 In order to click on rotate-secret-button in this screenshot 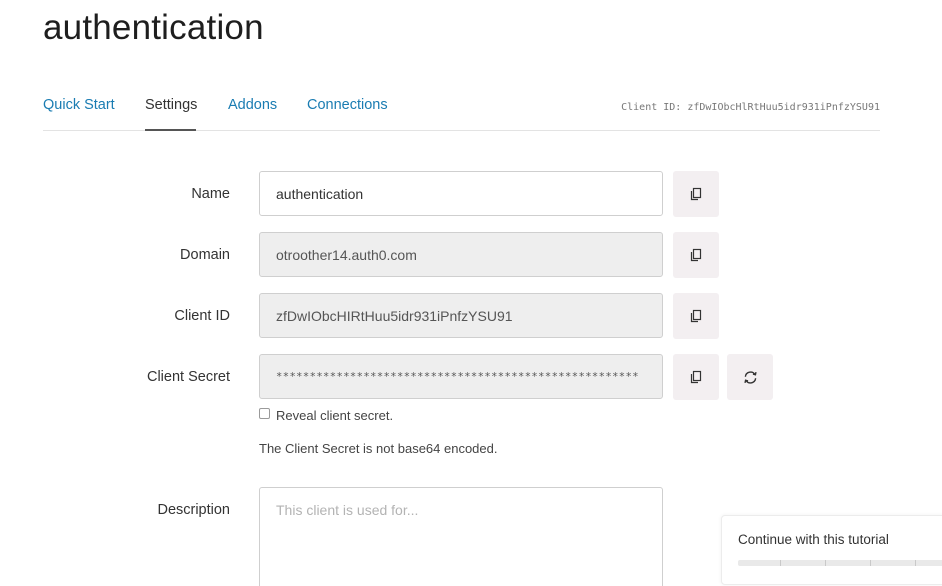, I will do `click(750, 377)`.